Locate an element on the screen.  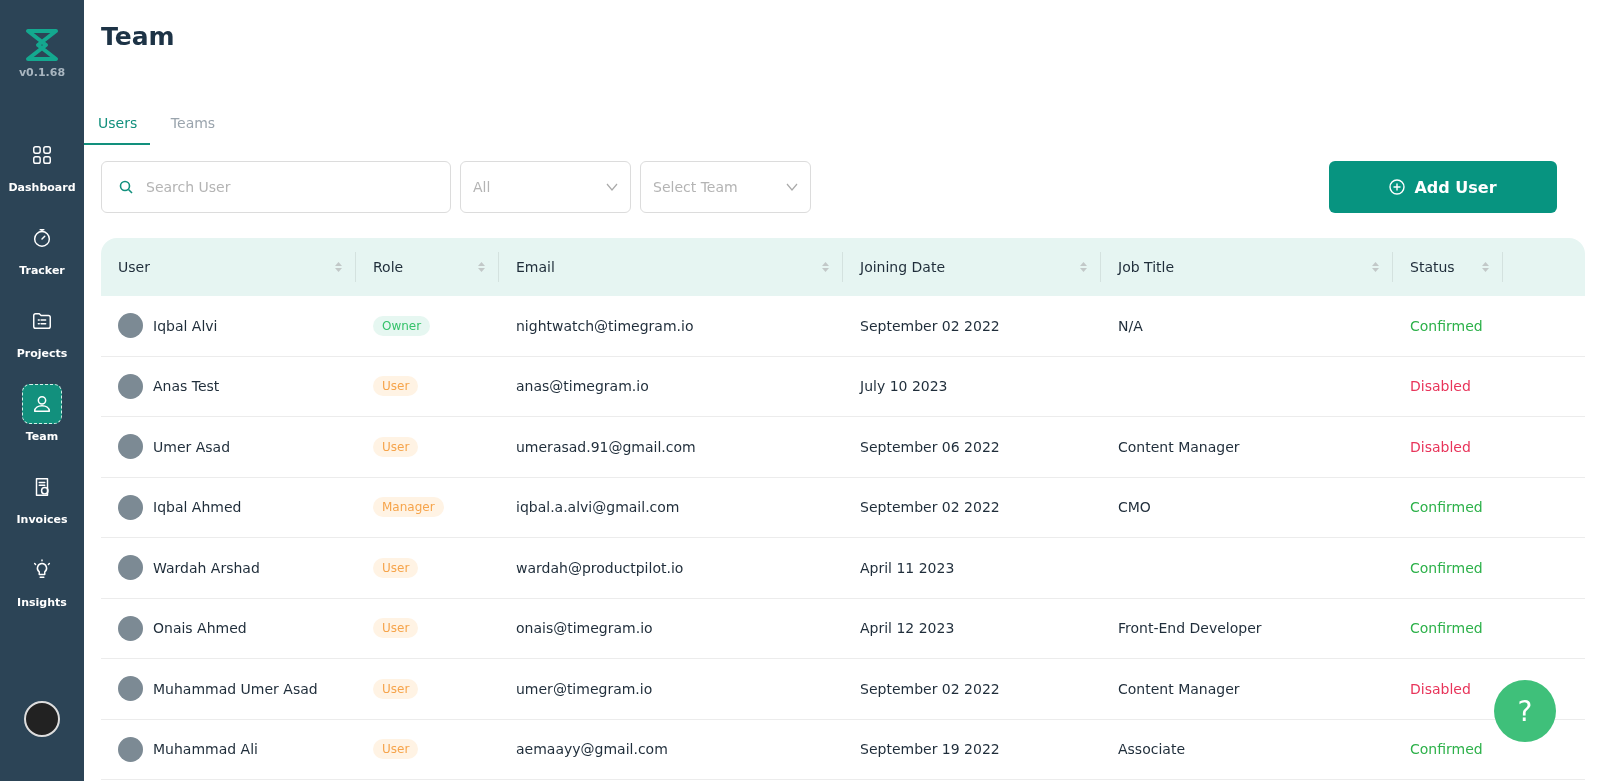
tab: Users is located at coordinates (117, 125).